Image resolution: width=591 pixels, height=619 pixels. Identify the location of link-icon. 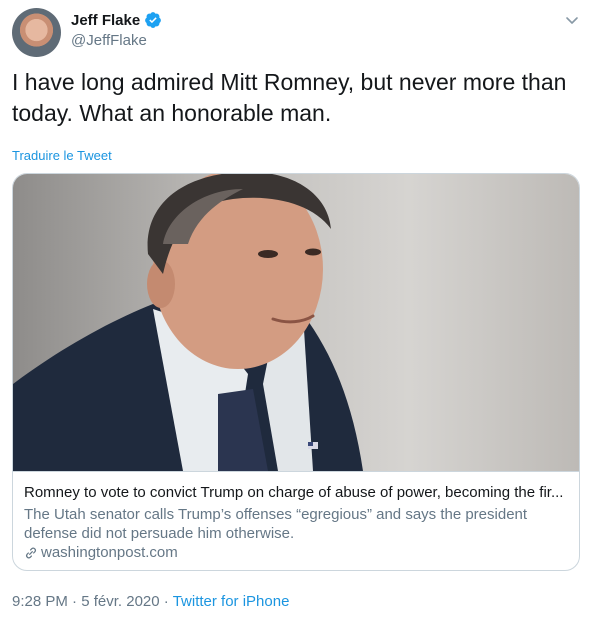
(31, 552).